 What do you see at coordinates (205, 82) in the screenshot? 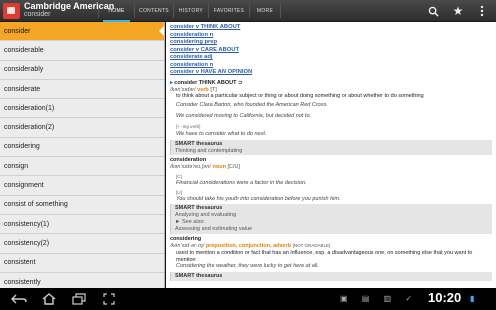
I see `headword-text: consider THINK ABOUT` at bounding box center [205, 82].